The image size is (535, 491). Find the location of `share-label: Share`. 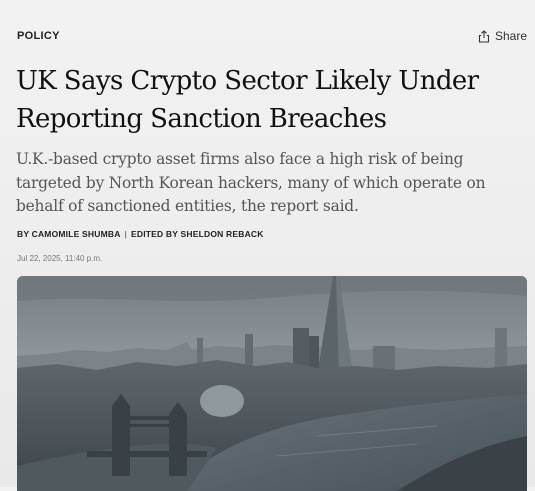

share-label: Share is located at coordinates (510, 36).